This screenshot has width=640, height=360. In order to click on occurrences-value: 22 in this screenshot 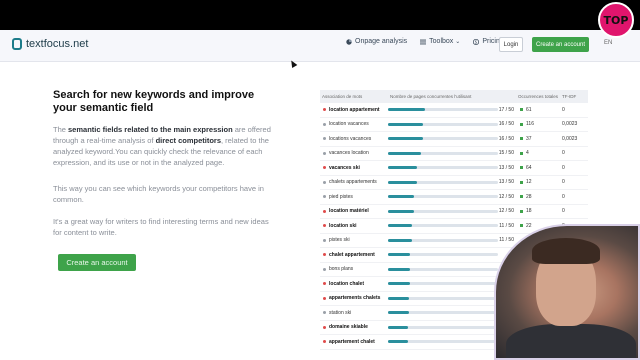, I will do `click(529, 225)`.